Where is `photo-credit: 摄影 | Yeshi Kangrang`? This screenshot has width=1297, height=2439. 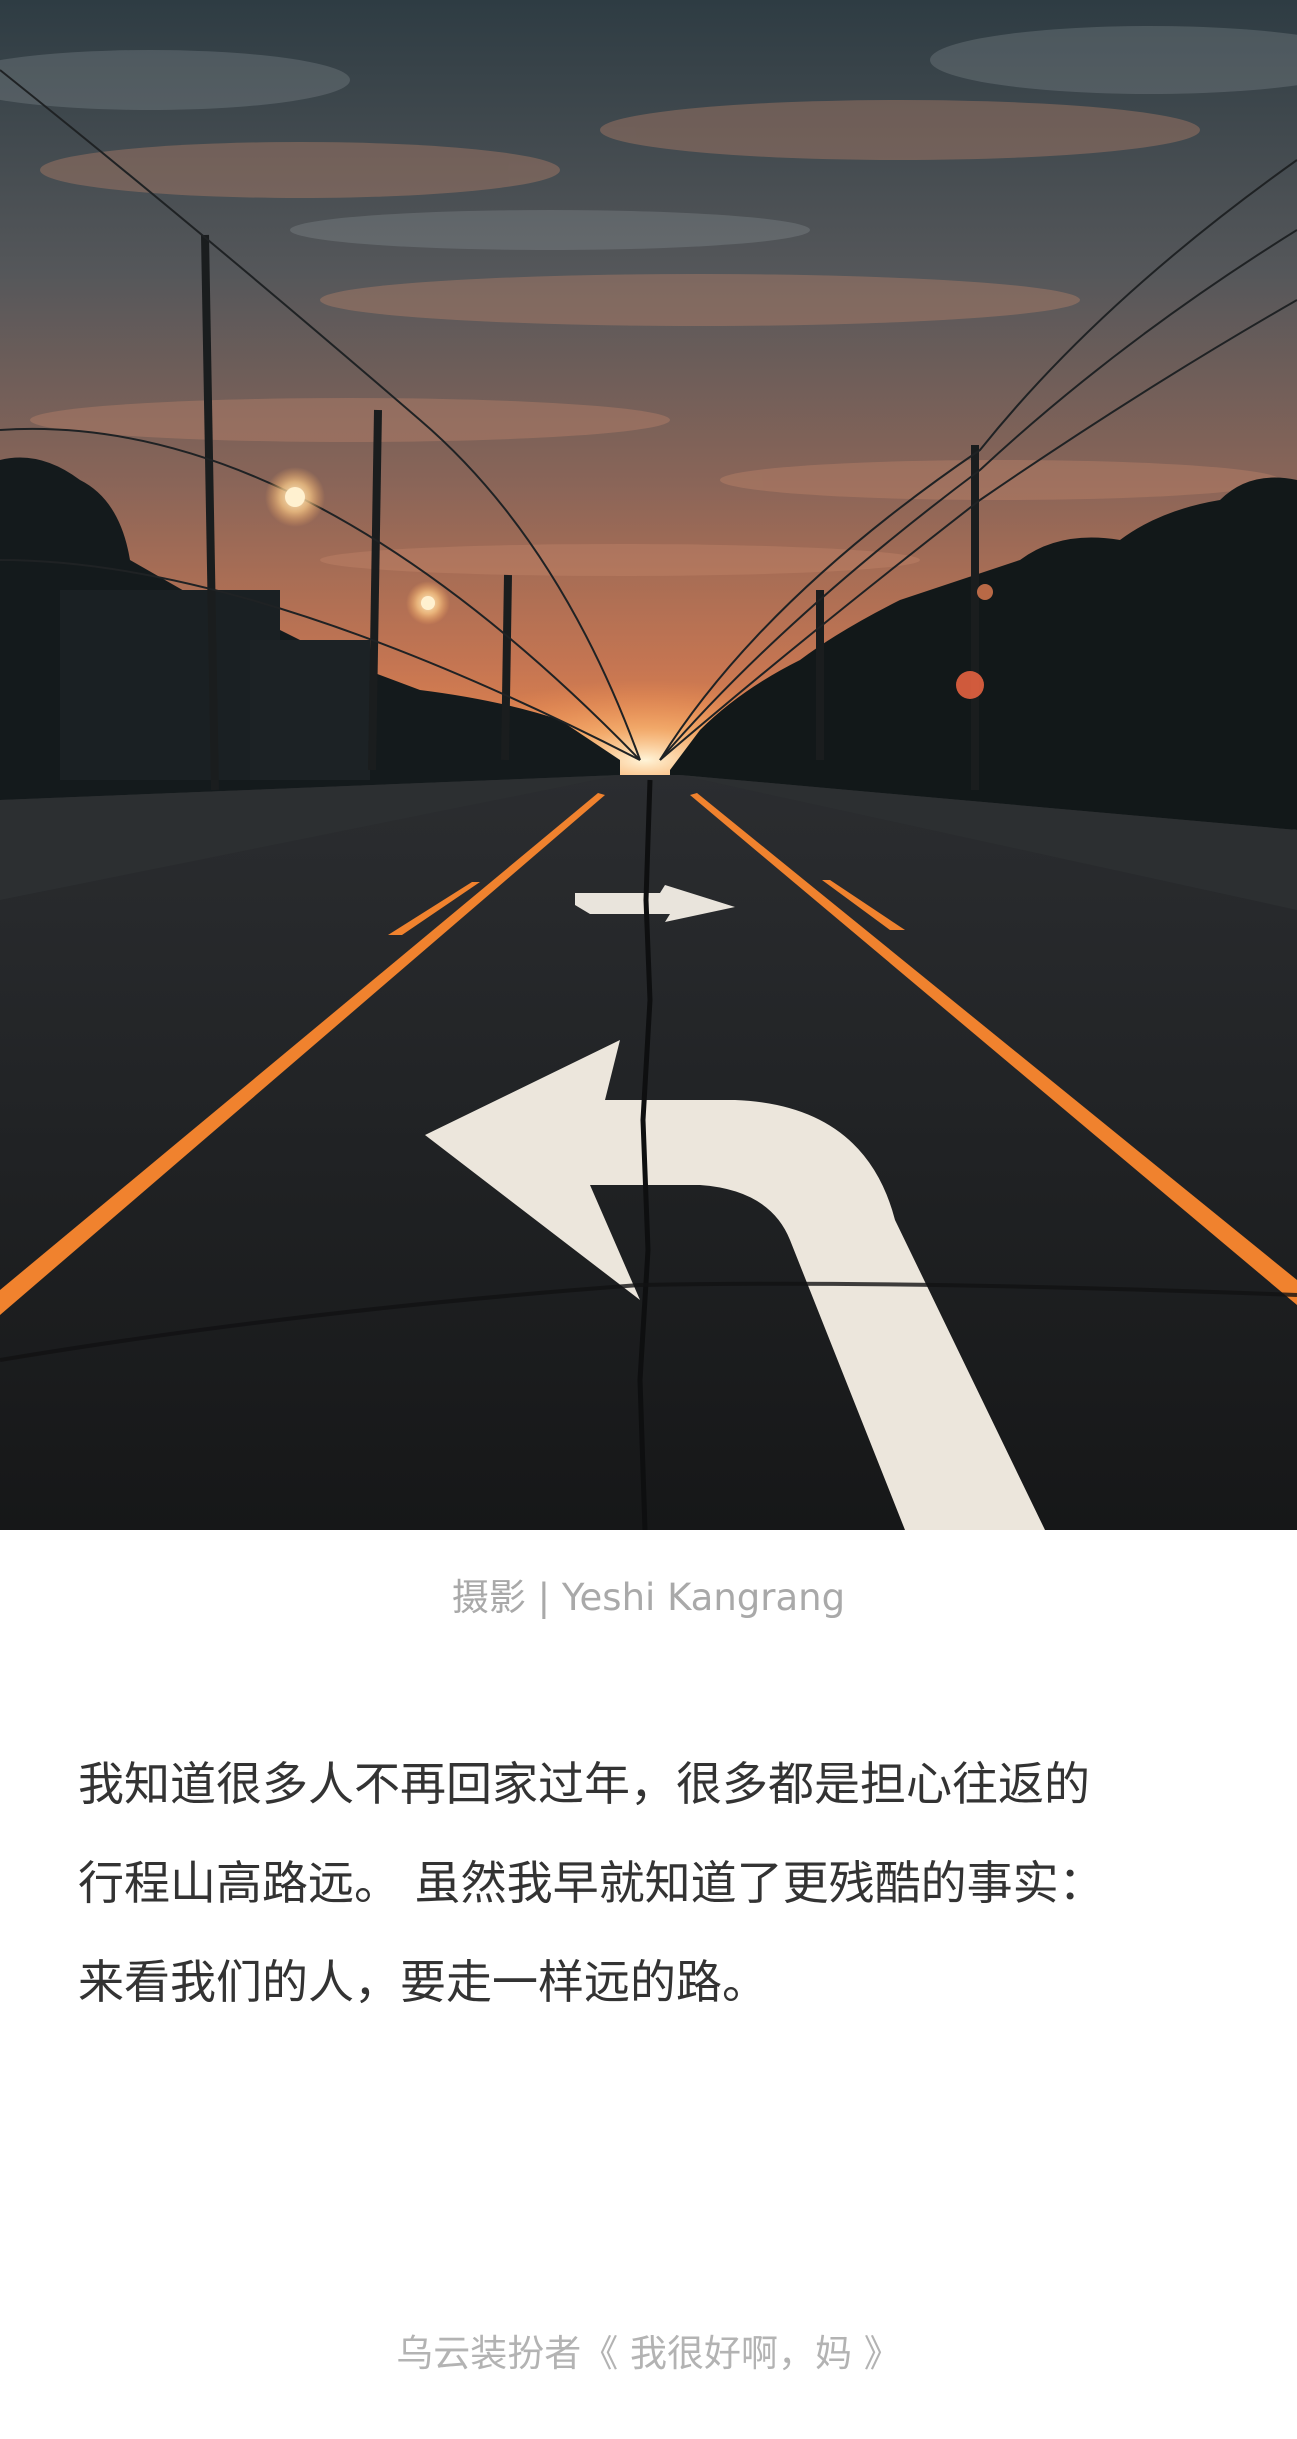 photo-credit: 摄影 | Yeshi Kangrang is located at coordinates (648, 1597).